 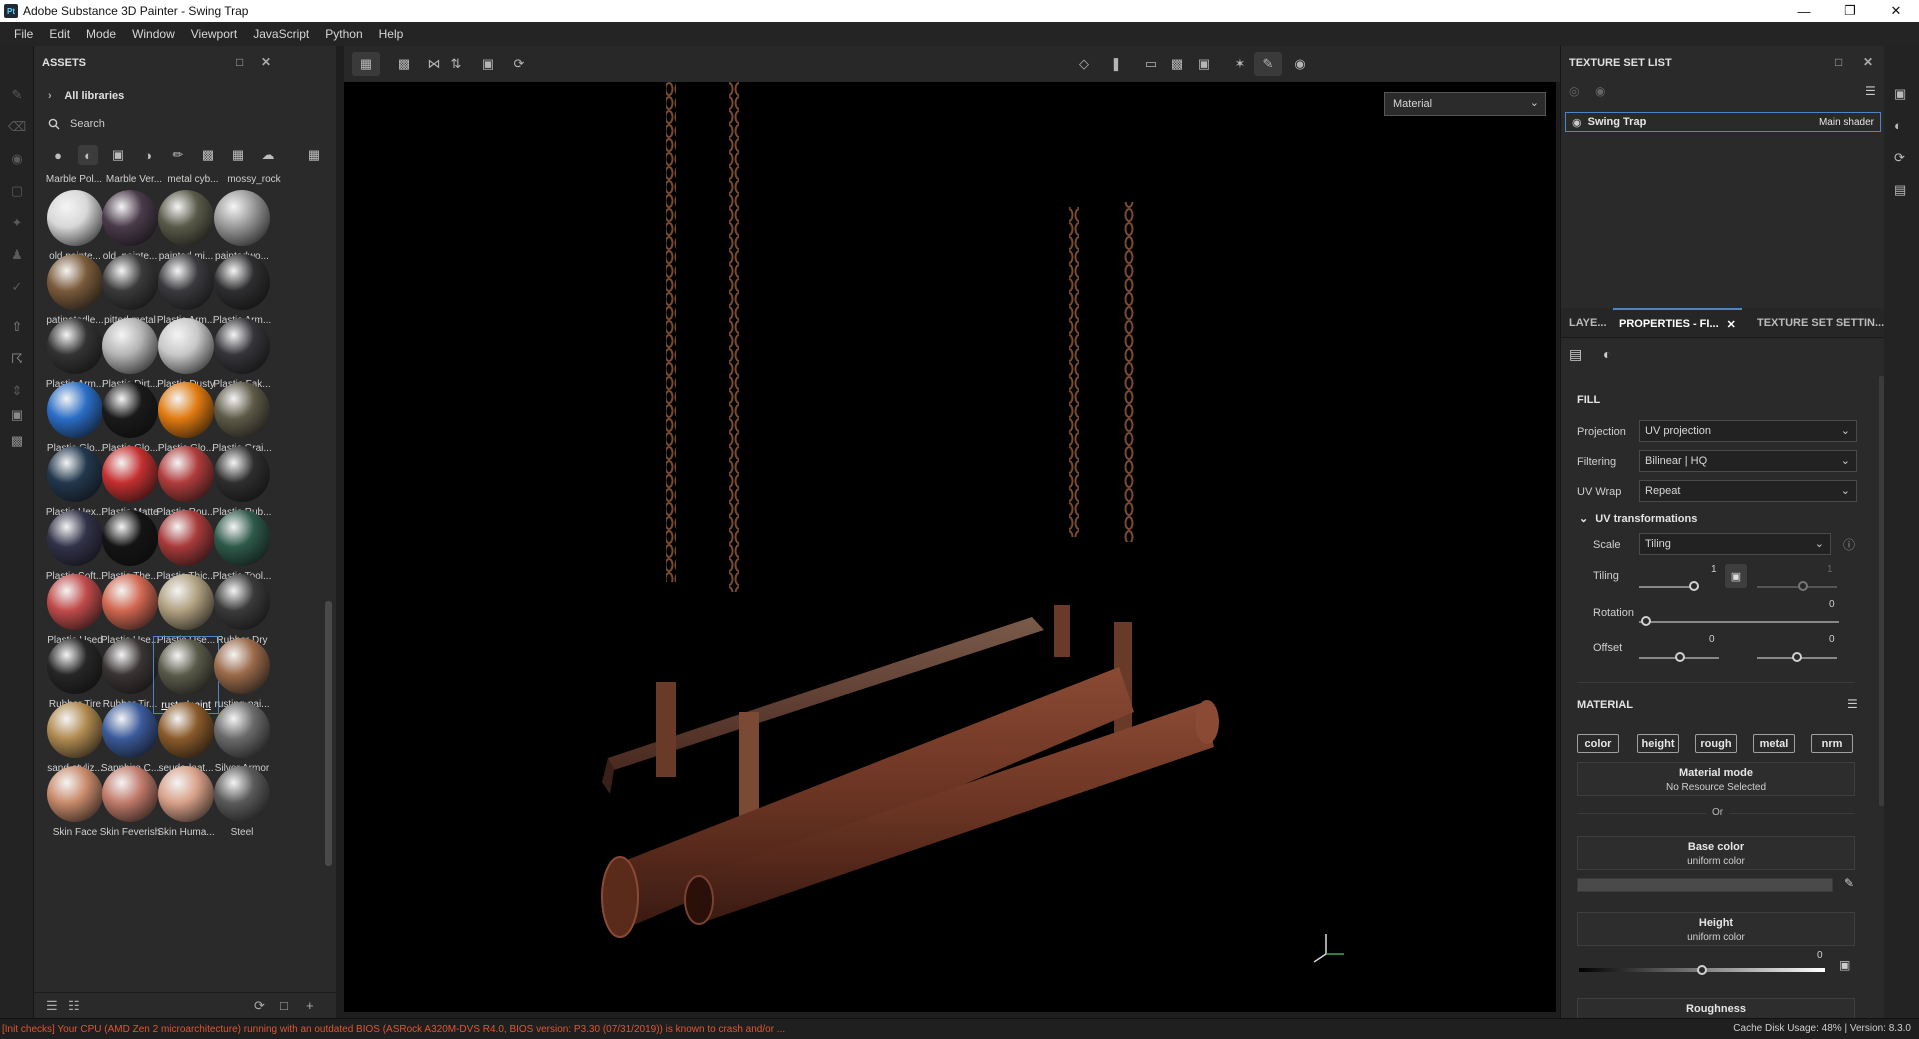 I want to click on grid-view-icon: ▦, so click(x=314, y=155).